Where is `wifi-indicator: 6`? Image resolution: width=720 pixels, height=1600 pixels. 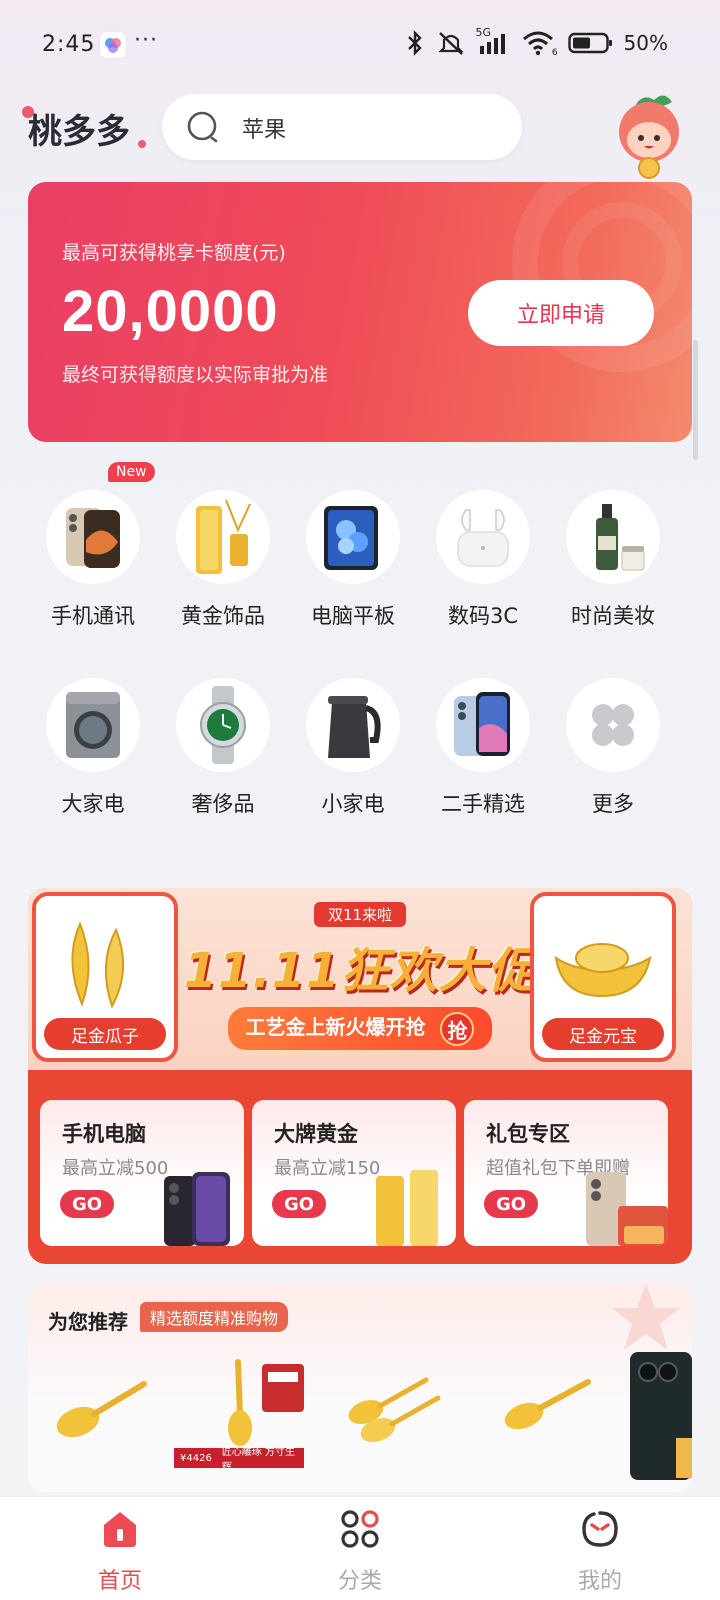
wifi-indicator: 6 is located at coordinates (540, 44).